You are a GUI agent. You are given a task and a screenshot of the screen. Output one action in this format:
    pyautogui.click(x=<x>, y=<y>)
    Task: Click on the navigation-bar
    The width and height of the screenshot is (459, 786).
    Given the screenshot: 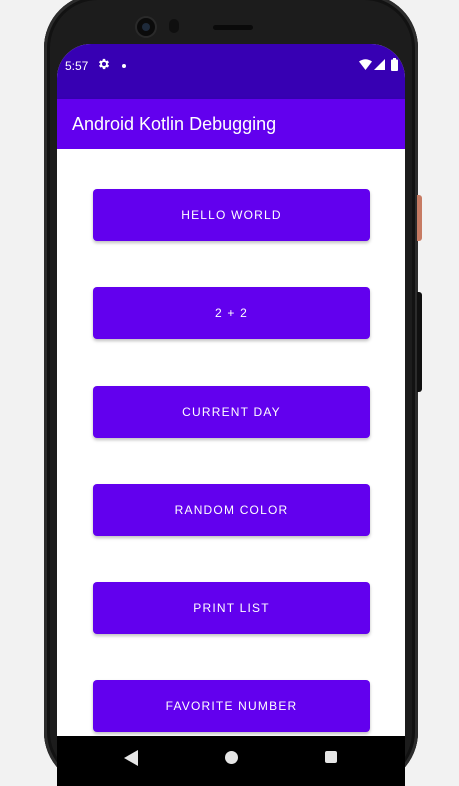 What is the action you would take?
    pyautogui.click(x=231, y=761)
    